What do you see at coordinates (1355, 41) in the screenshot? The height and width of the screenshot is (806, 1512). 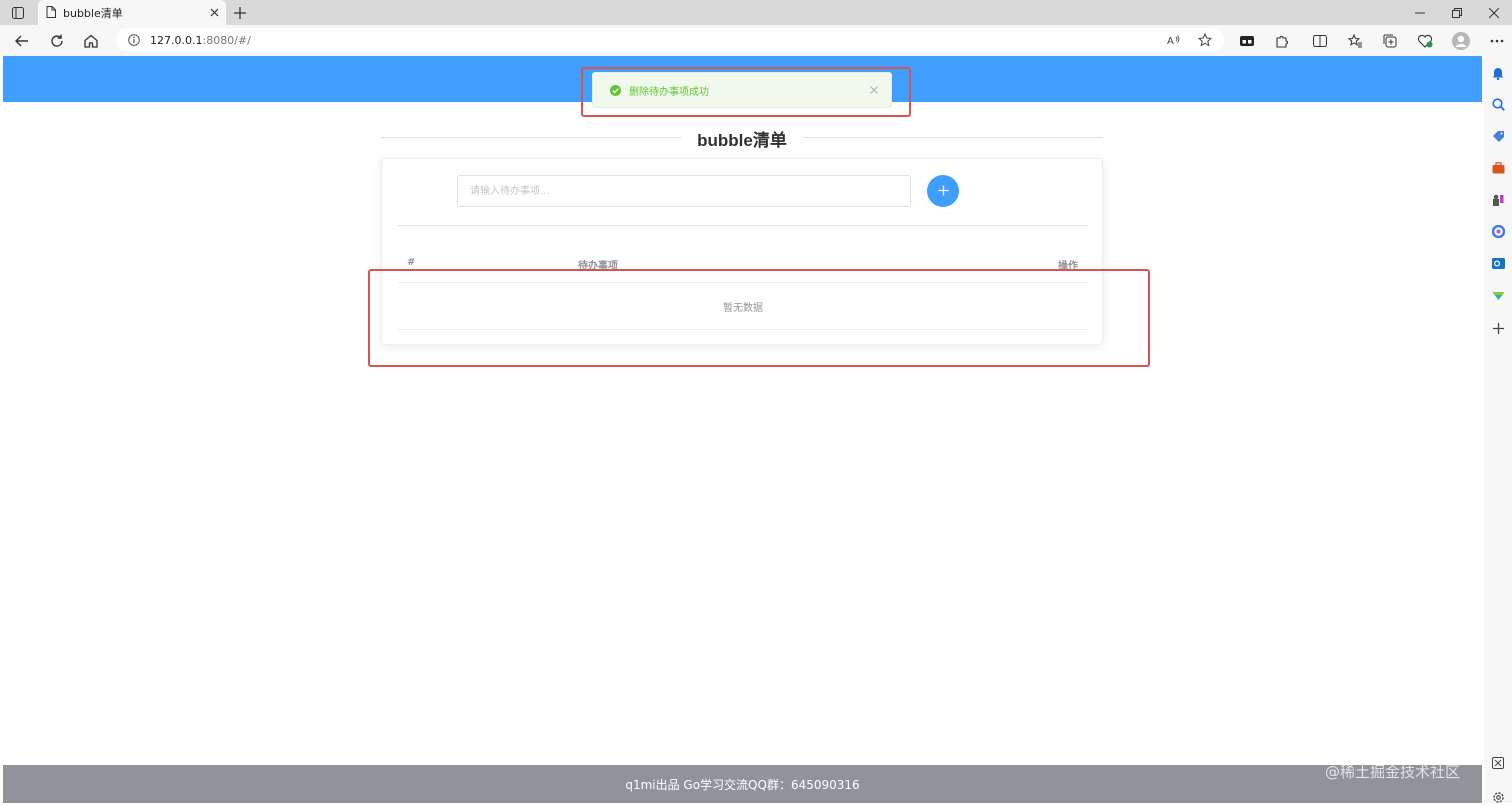 I see `favorites-icon` at bounding box center [1355, 41].